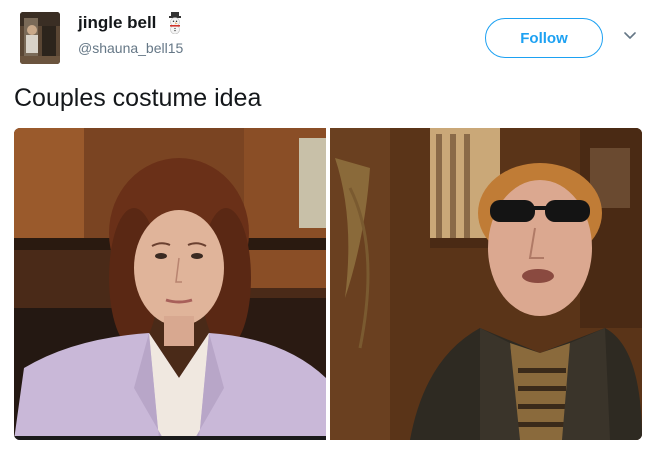 The height and width of the screenshot is (451, 650). Describe the element at coordinates (117, 23) in the screenshot. I see `display-name: jingle bell` at that location.